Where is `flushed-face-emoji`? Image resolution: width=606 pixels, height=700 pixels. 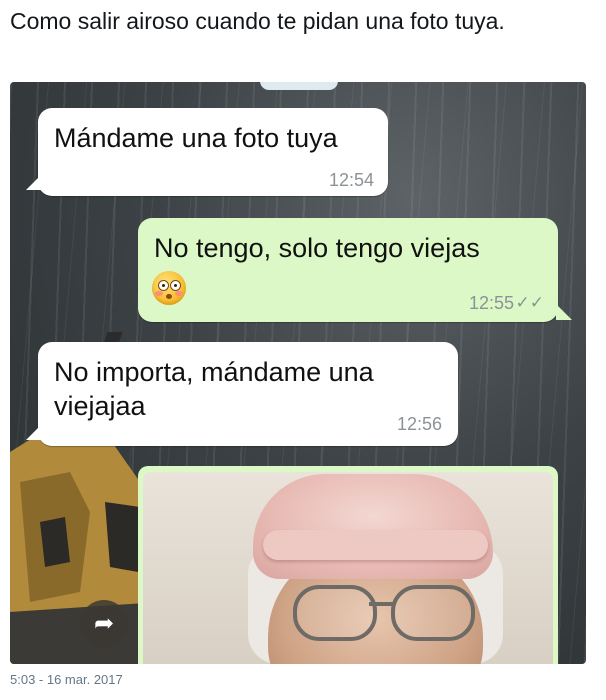 flushed-face-emoji is located at coordinates (169, 288).